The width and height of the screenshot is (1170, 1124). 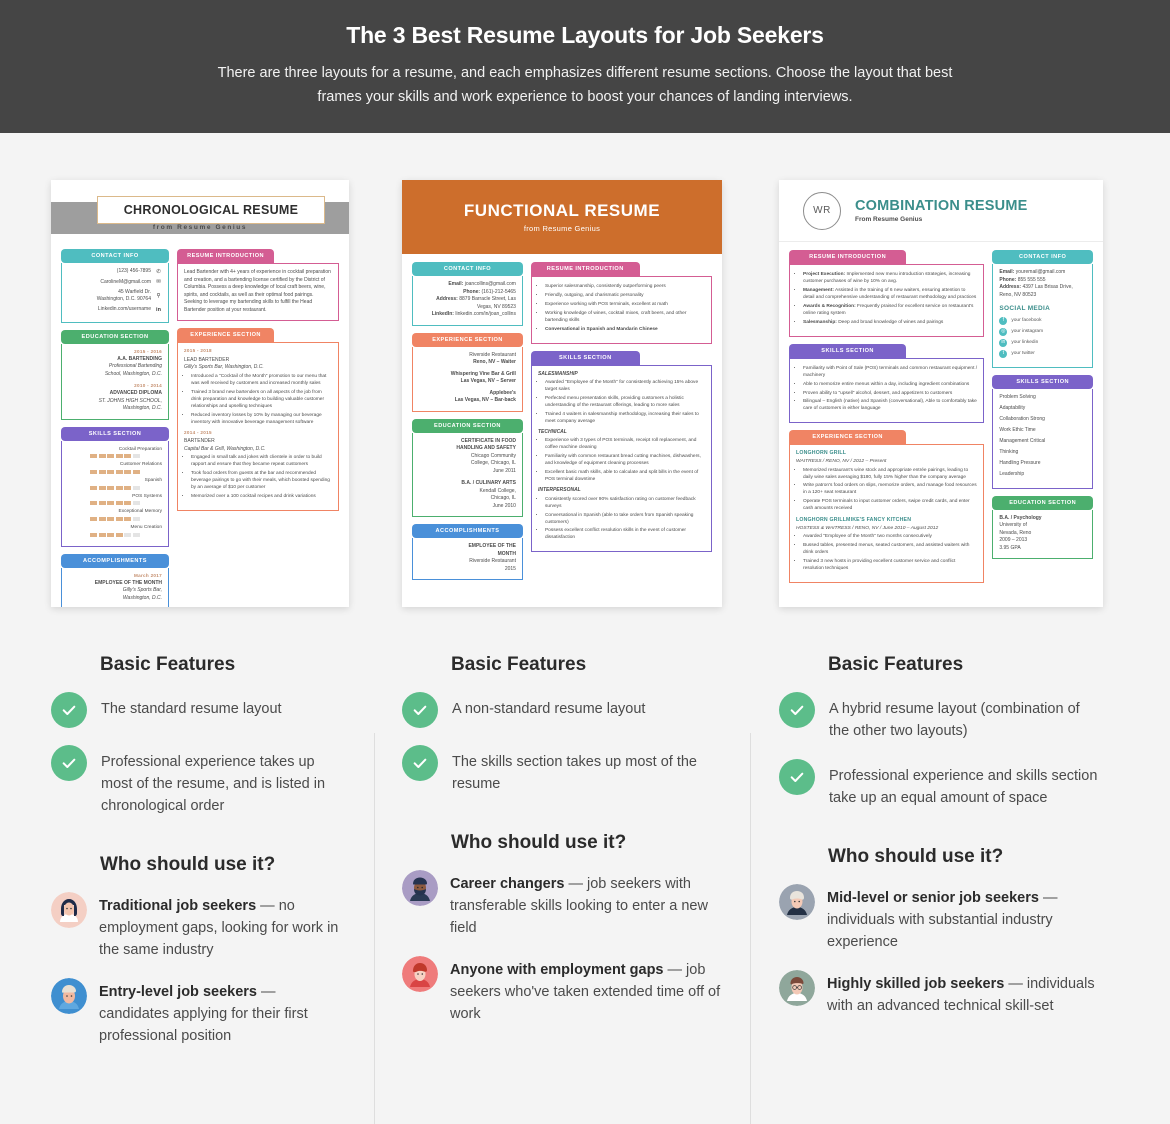 I want to click on persona-bold: Anyone with employment gaps, so click(x=557, y=970).